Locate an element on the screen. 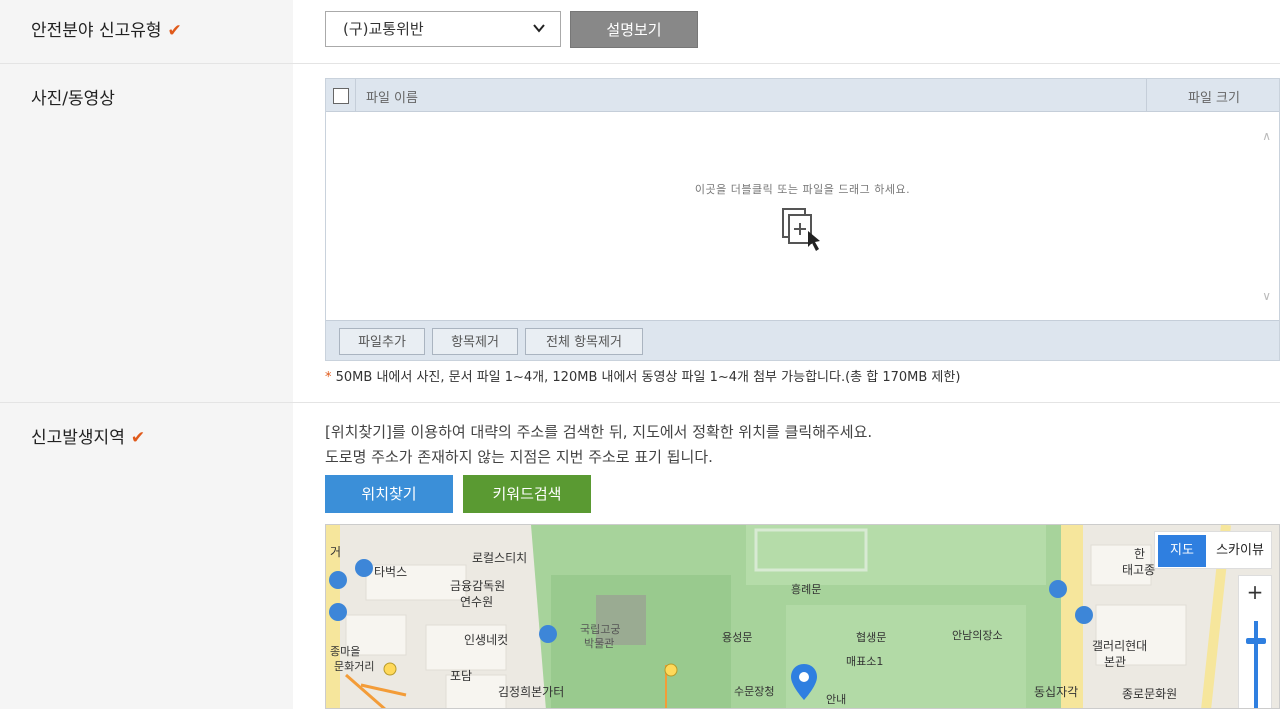 This screenshot has width=1280, height=709. location-label-text: 신고발생지역 is located at coordinates (78, 438).